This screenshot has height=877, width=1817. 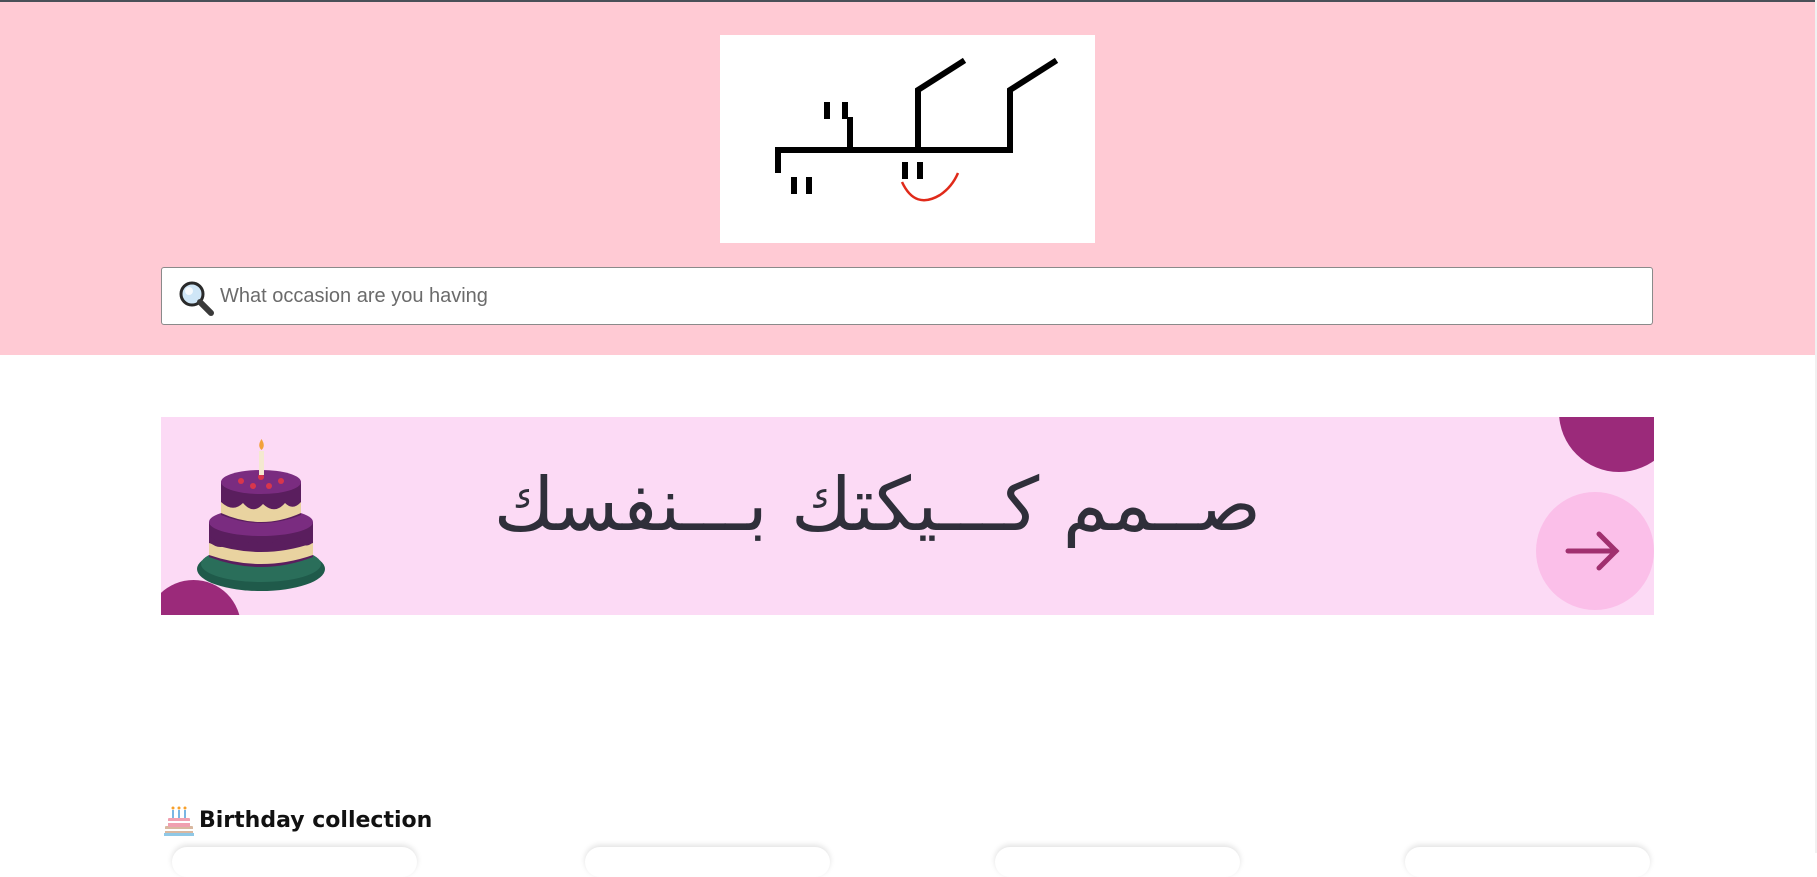 What do you see at coordinates (920, 296) in the screenshot?
I see `search-input` at bounding box center [920, 296].